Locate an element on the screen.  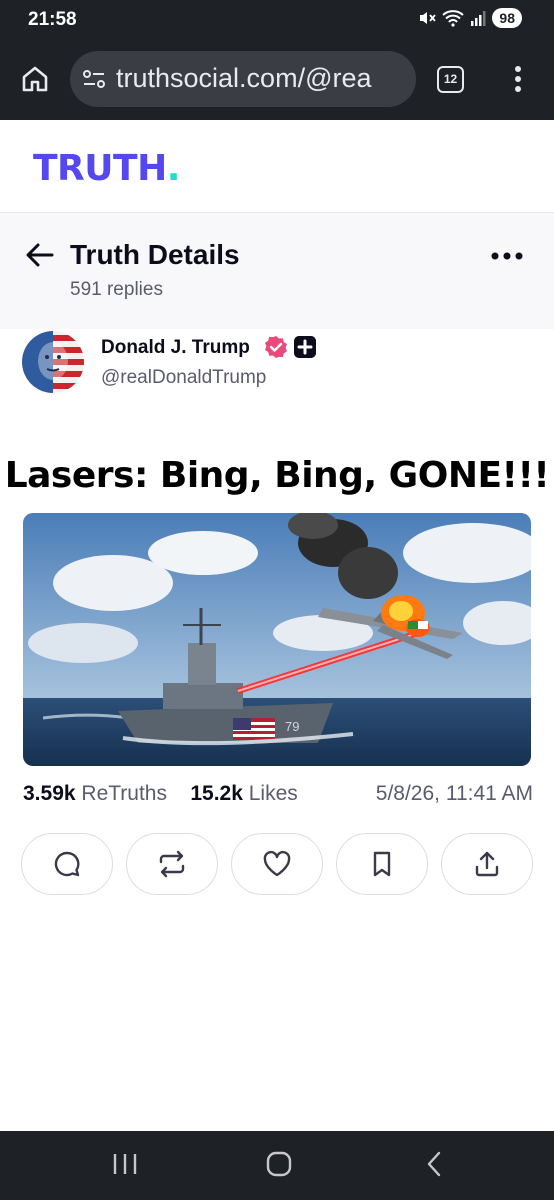
post-author: Donald J. Trump @realDonaldTrump is located at coordinates (277, 374).